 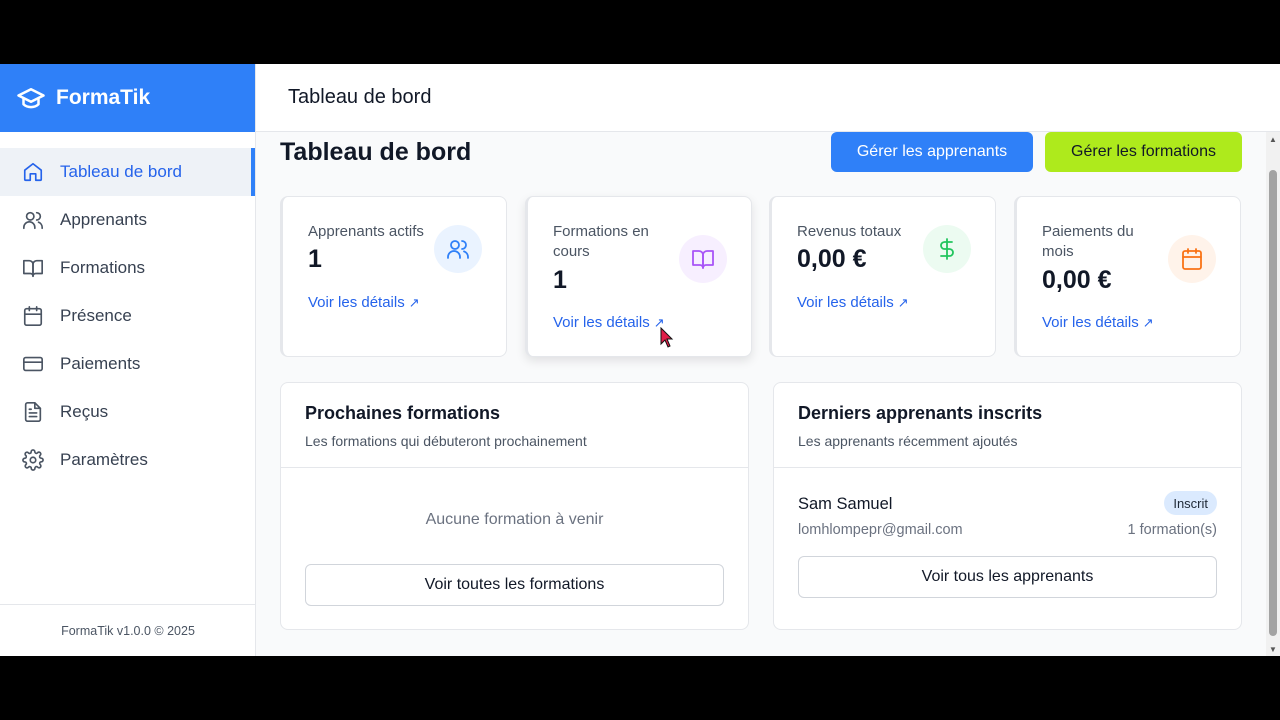 I want to click on receipt-icon, so click(x=33, y=412).